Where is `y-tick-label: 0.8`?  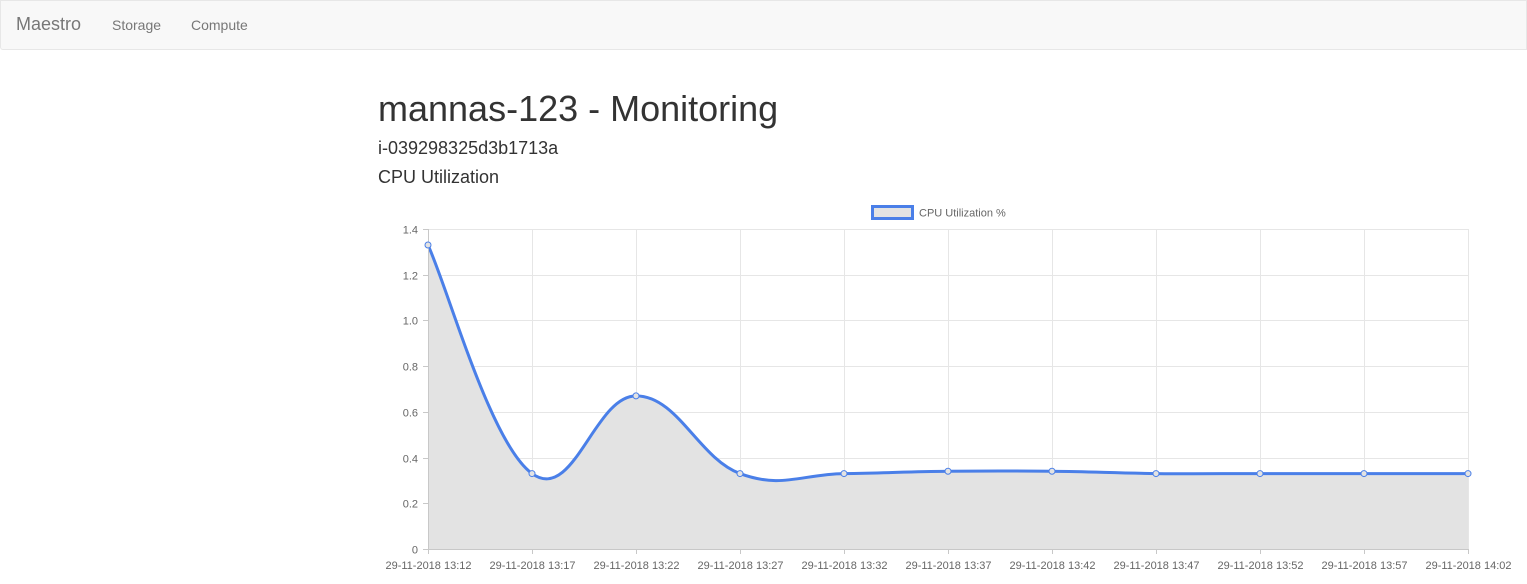 y-tick-label: 0.8 is located at coordinates (410, 368).